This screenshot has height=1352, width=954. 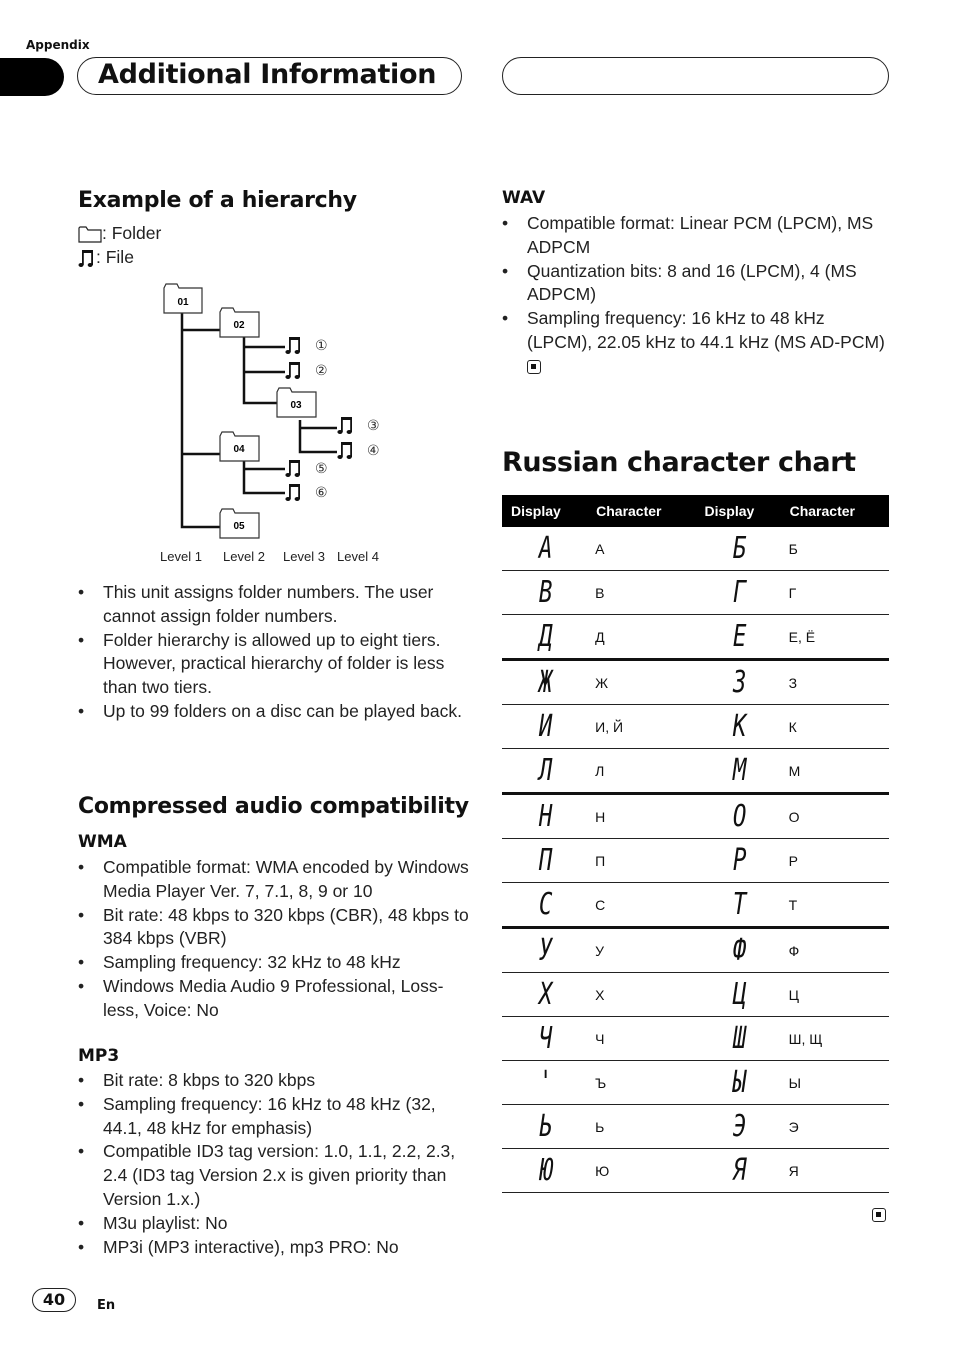 What do you see at coordinates (258, 421) in the screenshot?
I see `tree-connectors` at bounding box center [258, 421].